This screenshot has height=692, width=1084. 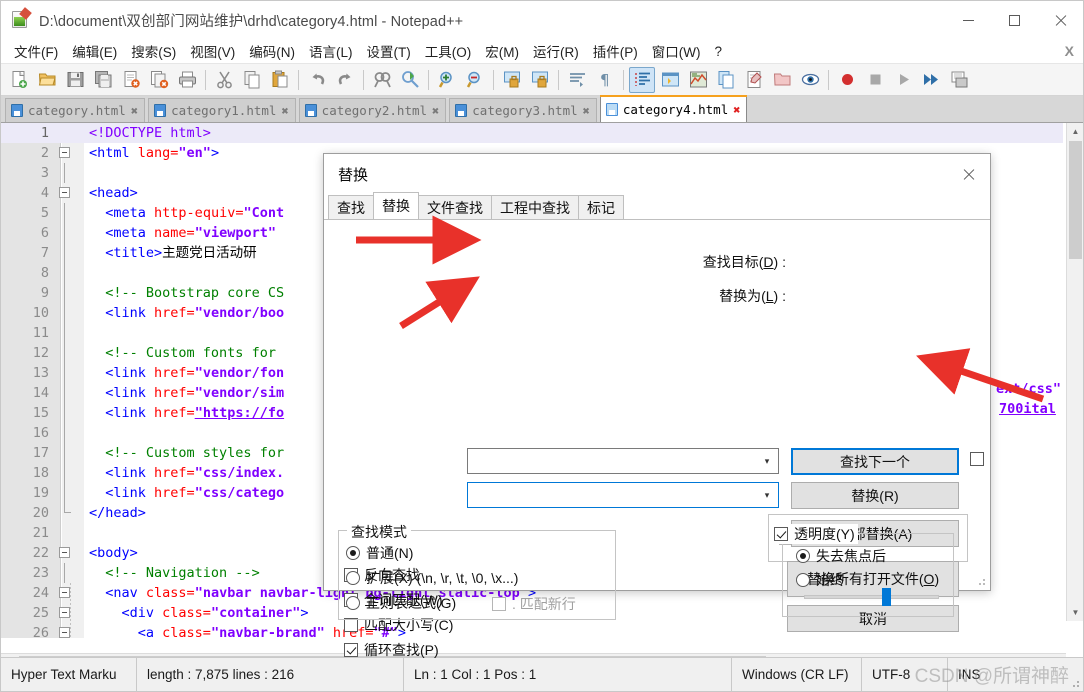 I want to click on zoom-in-icon, so click(x=447, y=80).